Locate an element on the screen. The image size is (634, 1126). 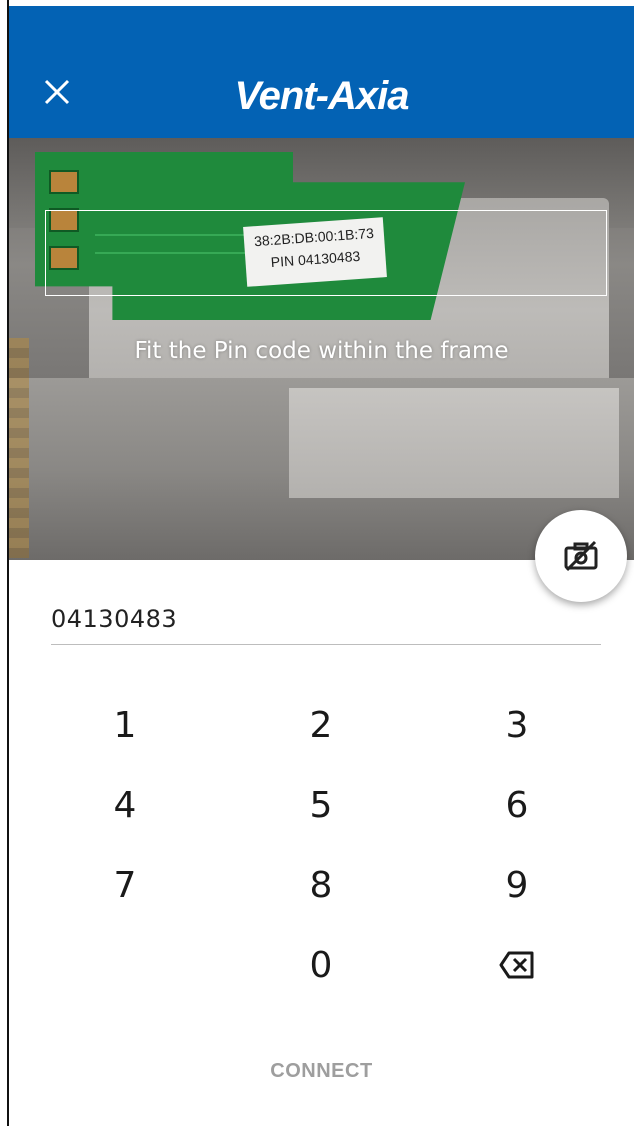
key-4: 4 is located at coordinates (125, 805).